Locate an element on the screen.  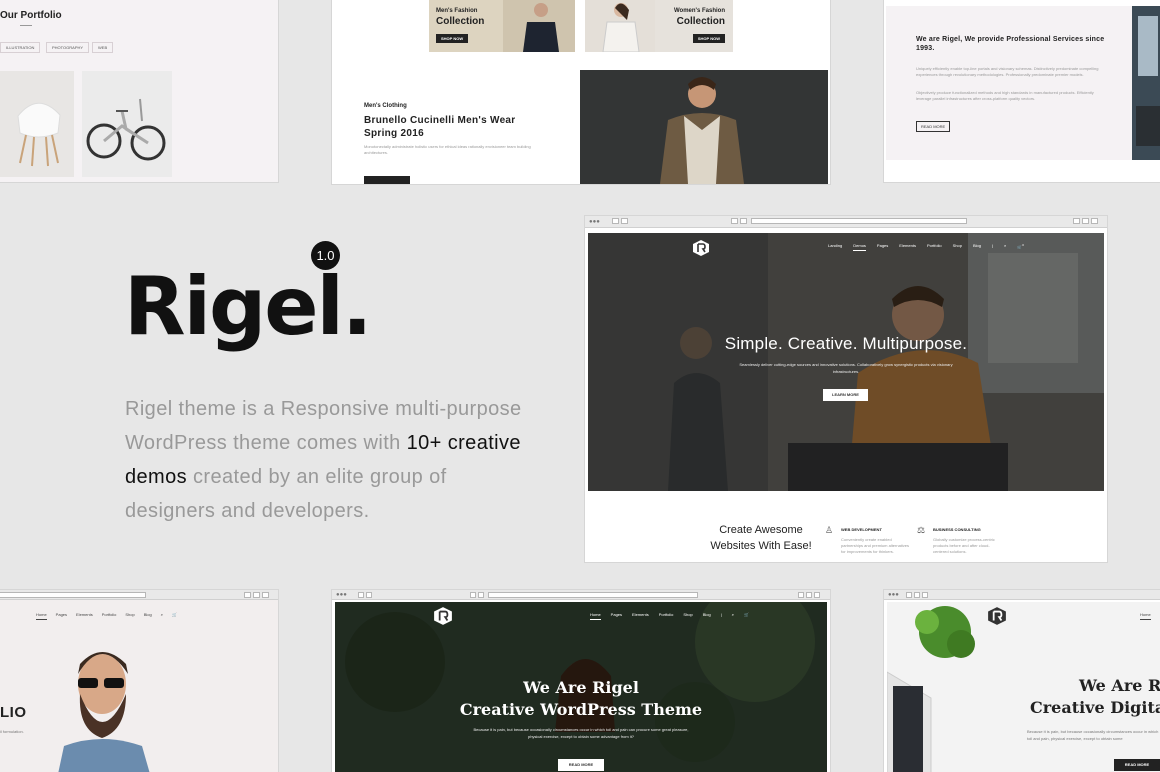
browser-toolbar-br: ●●● is located at coordinates (1022, 595).